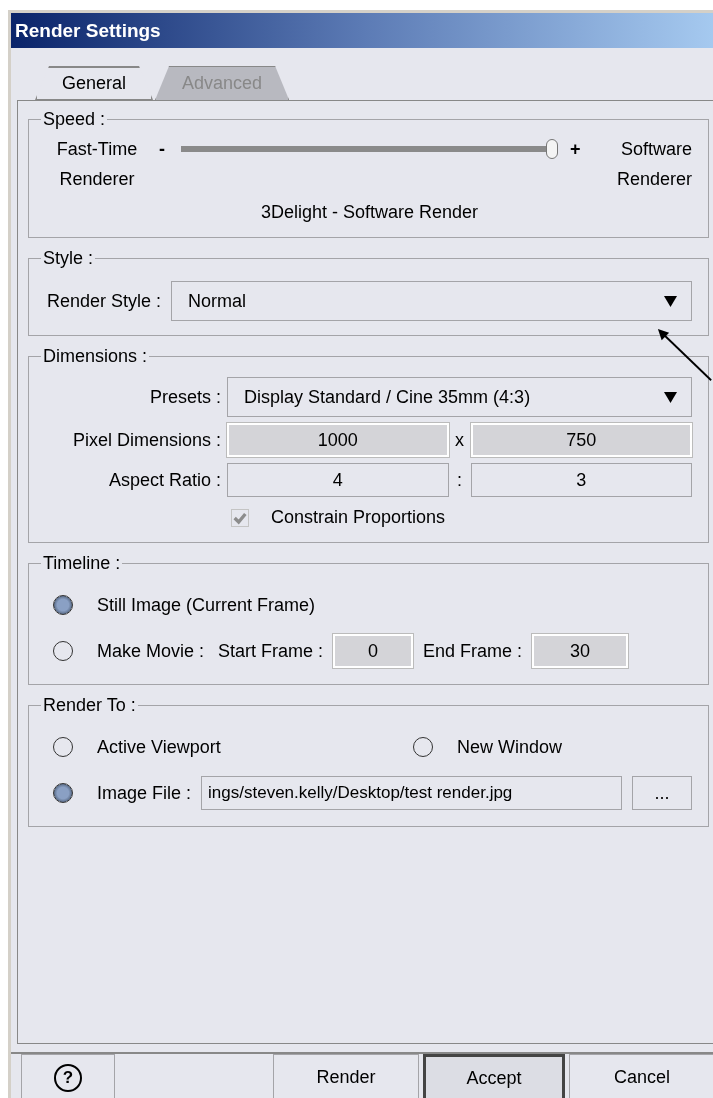  Describe the element at coordinates (88, 30) in the screenshot. I see `window-title: Render Settings` at that location.